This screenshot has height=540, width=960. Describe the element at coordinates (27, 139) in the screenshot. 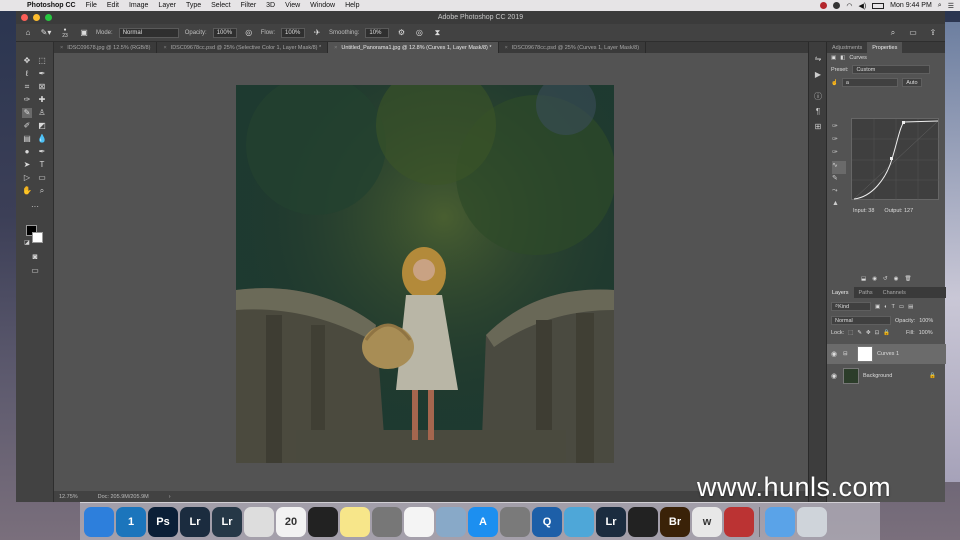

I see `gradient-tool-icon: ▤` at that location.